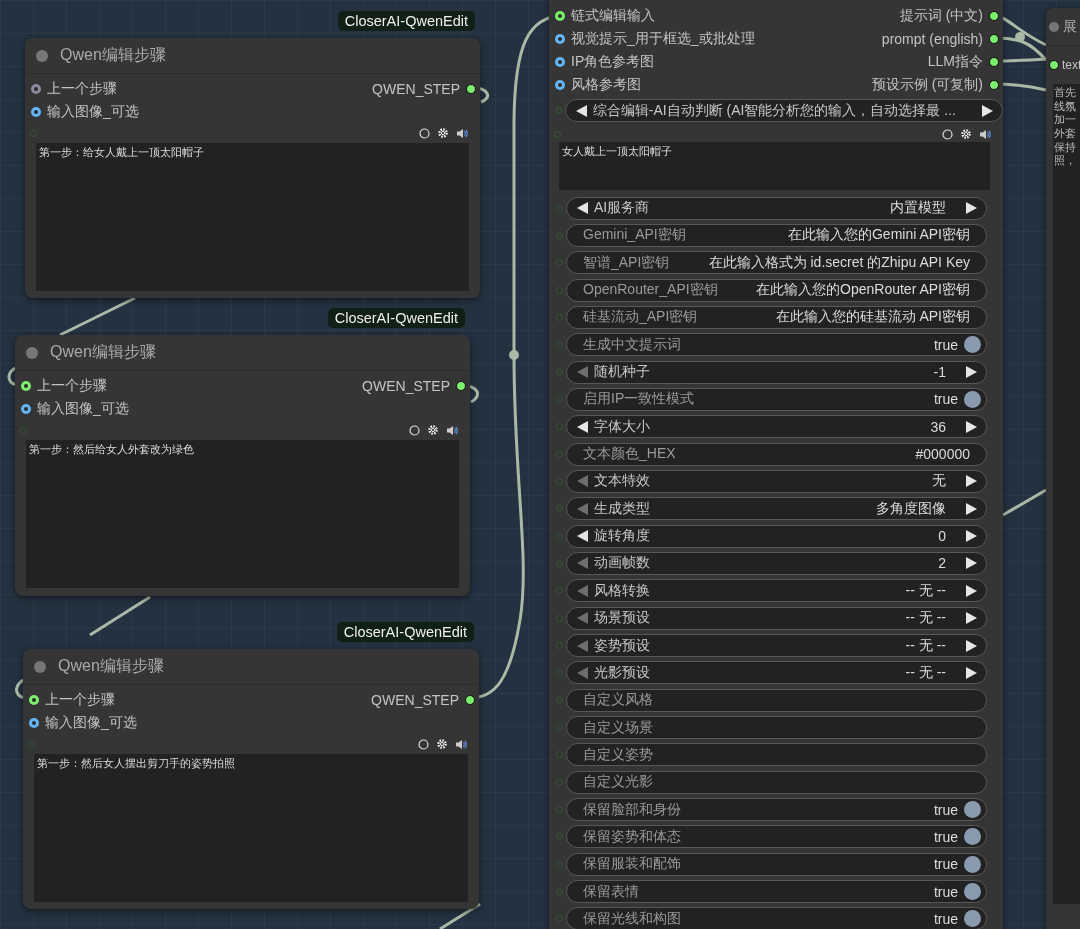 The width and height of the screenshot is (1080, 929). Describe the element at coordinates (629, 454) in the screenshot. I see `field-label: 文本颜色_HEX` at that location.